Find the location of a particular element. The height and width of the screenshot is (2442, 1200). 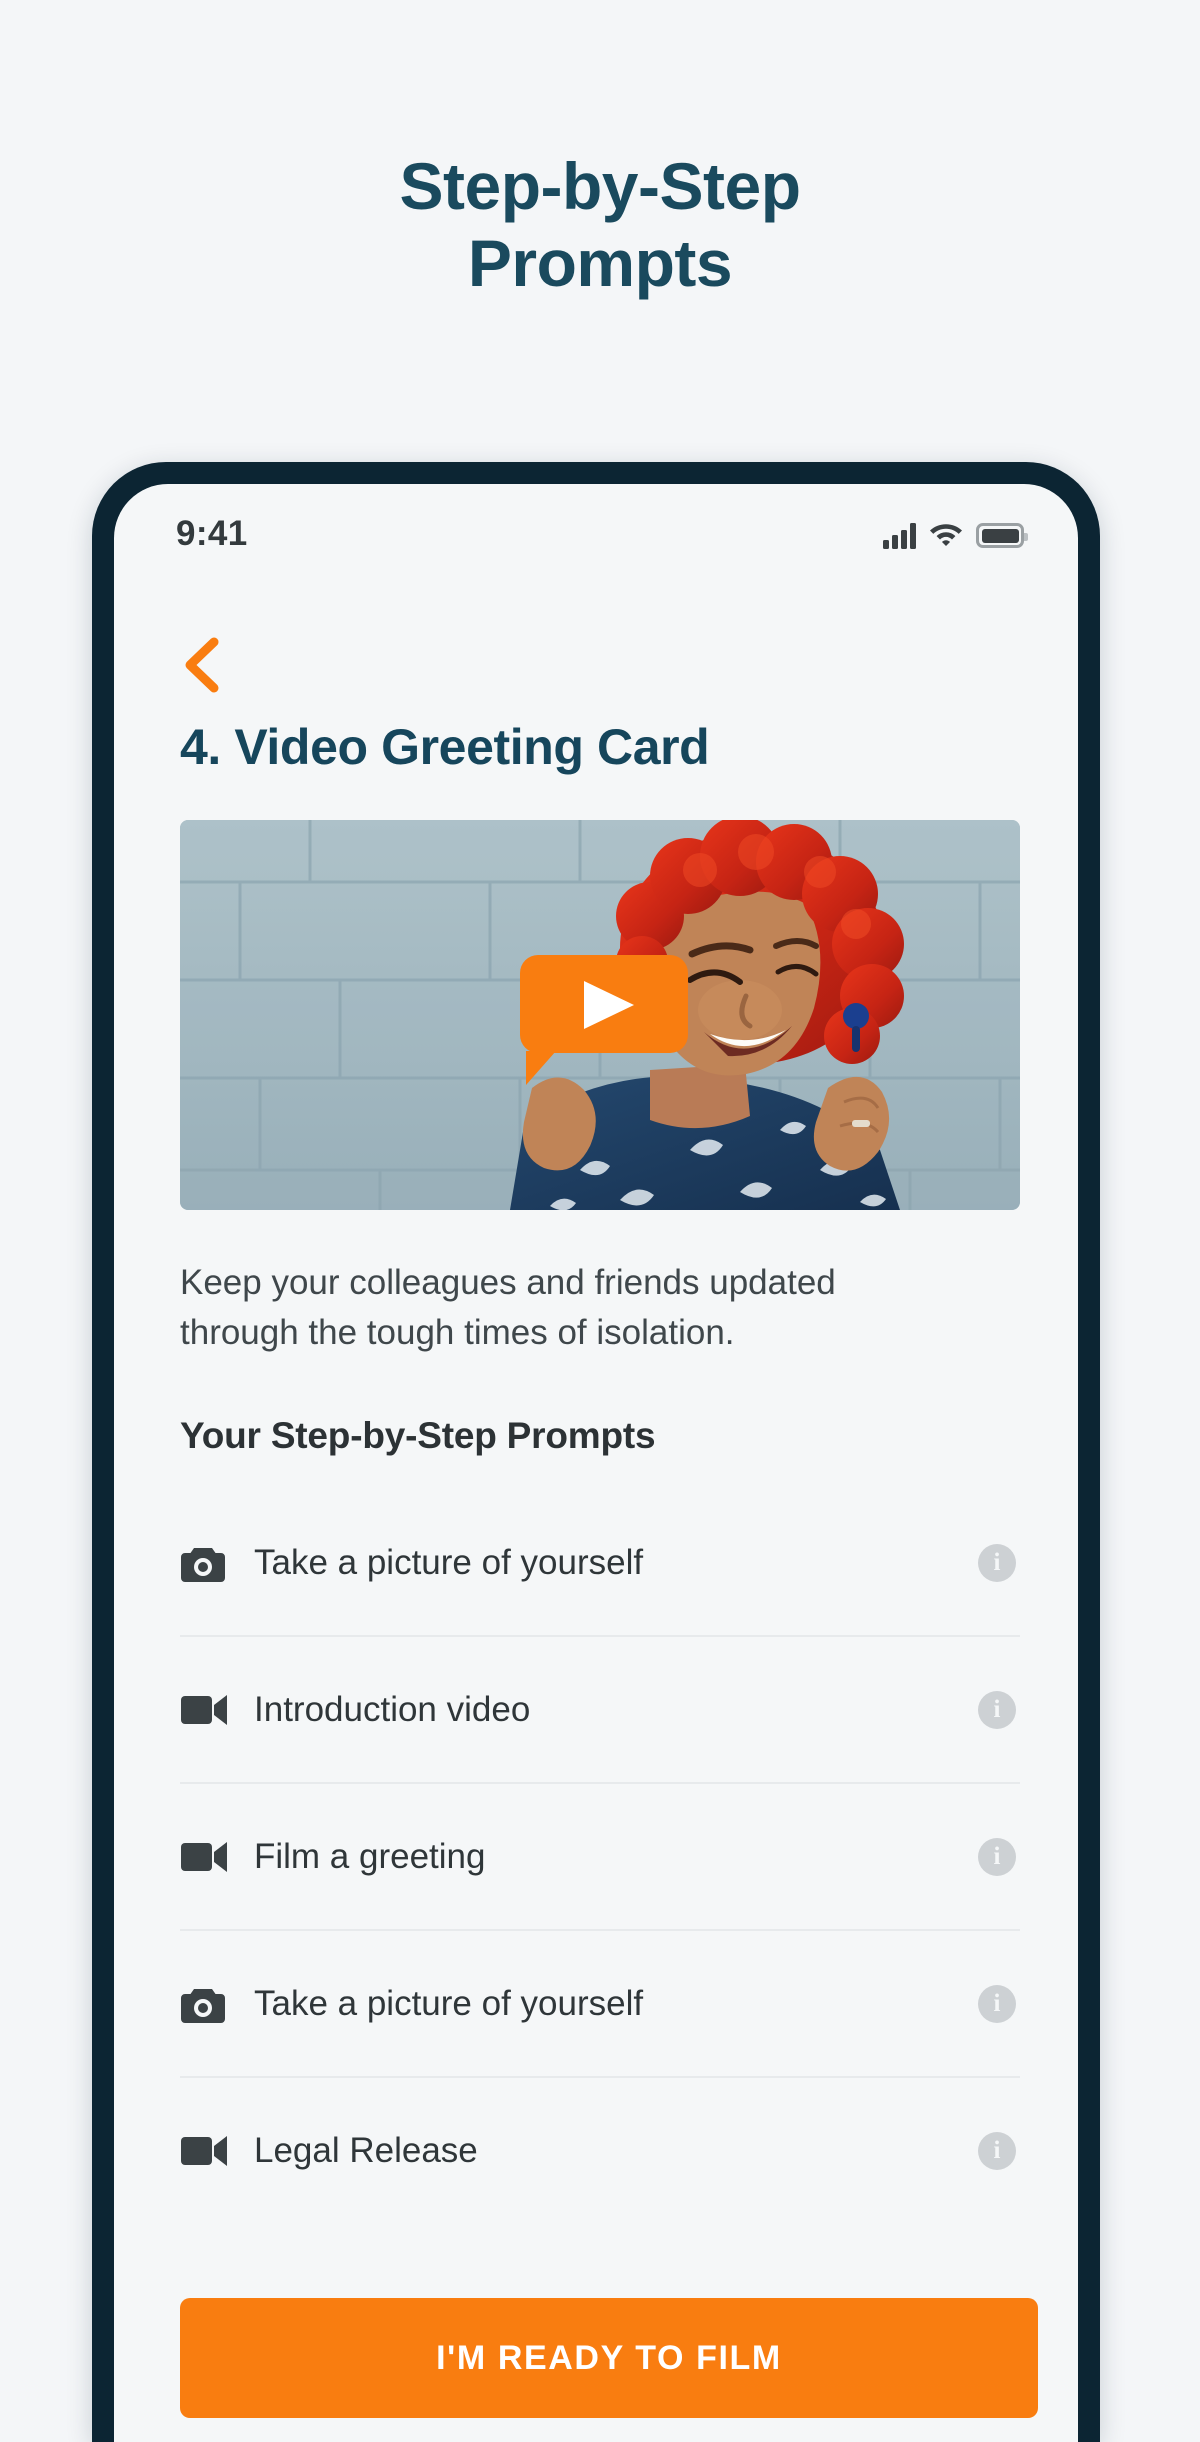

prompt-list-item: Film a greeting i is located at coordinates (600, 1857).